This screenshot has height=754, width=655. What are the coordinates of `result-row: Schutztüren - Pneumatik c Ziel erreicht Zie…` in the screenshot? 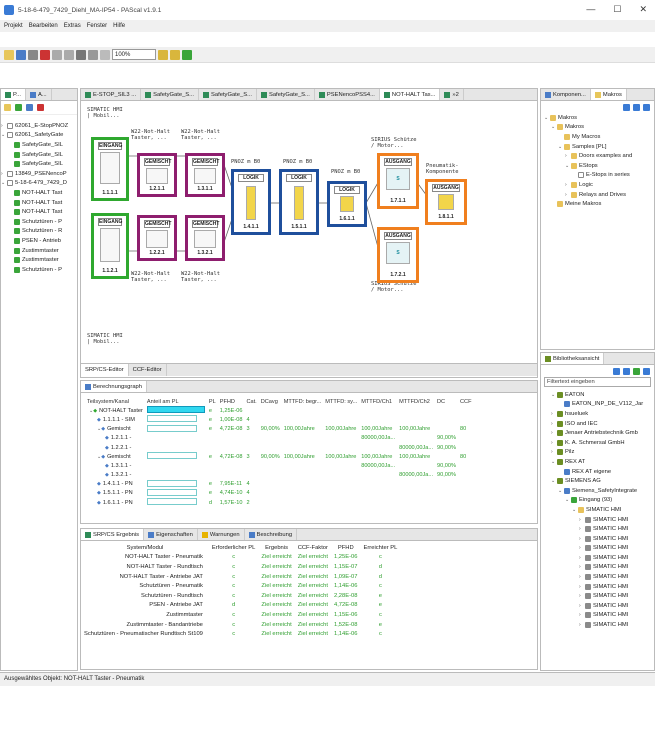 It's located at (240, 586).